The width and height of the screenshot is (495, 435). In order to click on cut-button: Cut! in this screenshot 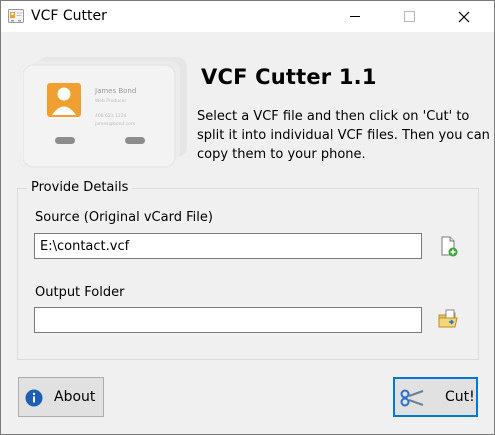, I will do `click(435, 397)`.